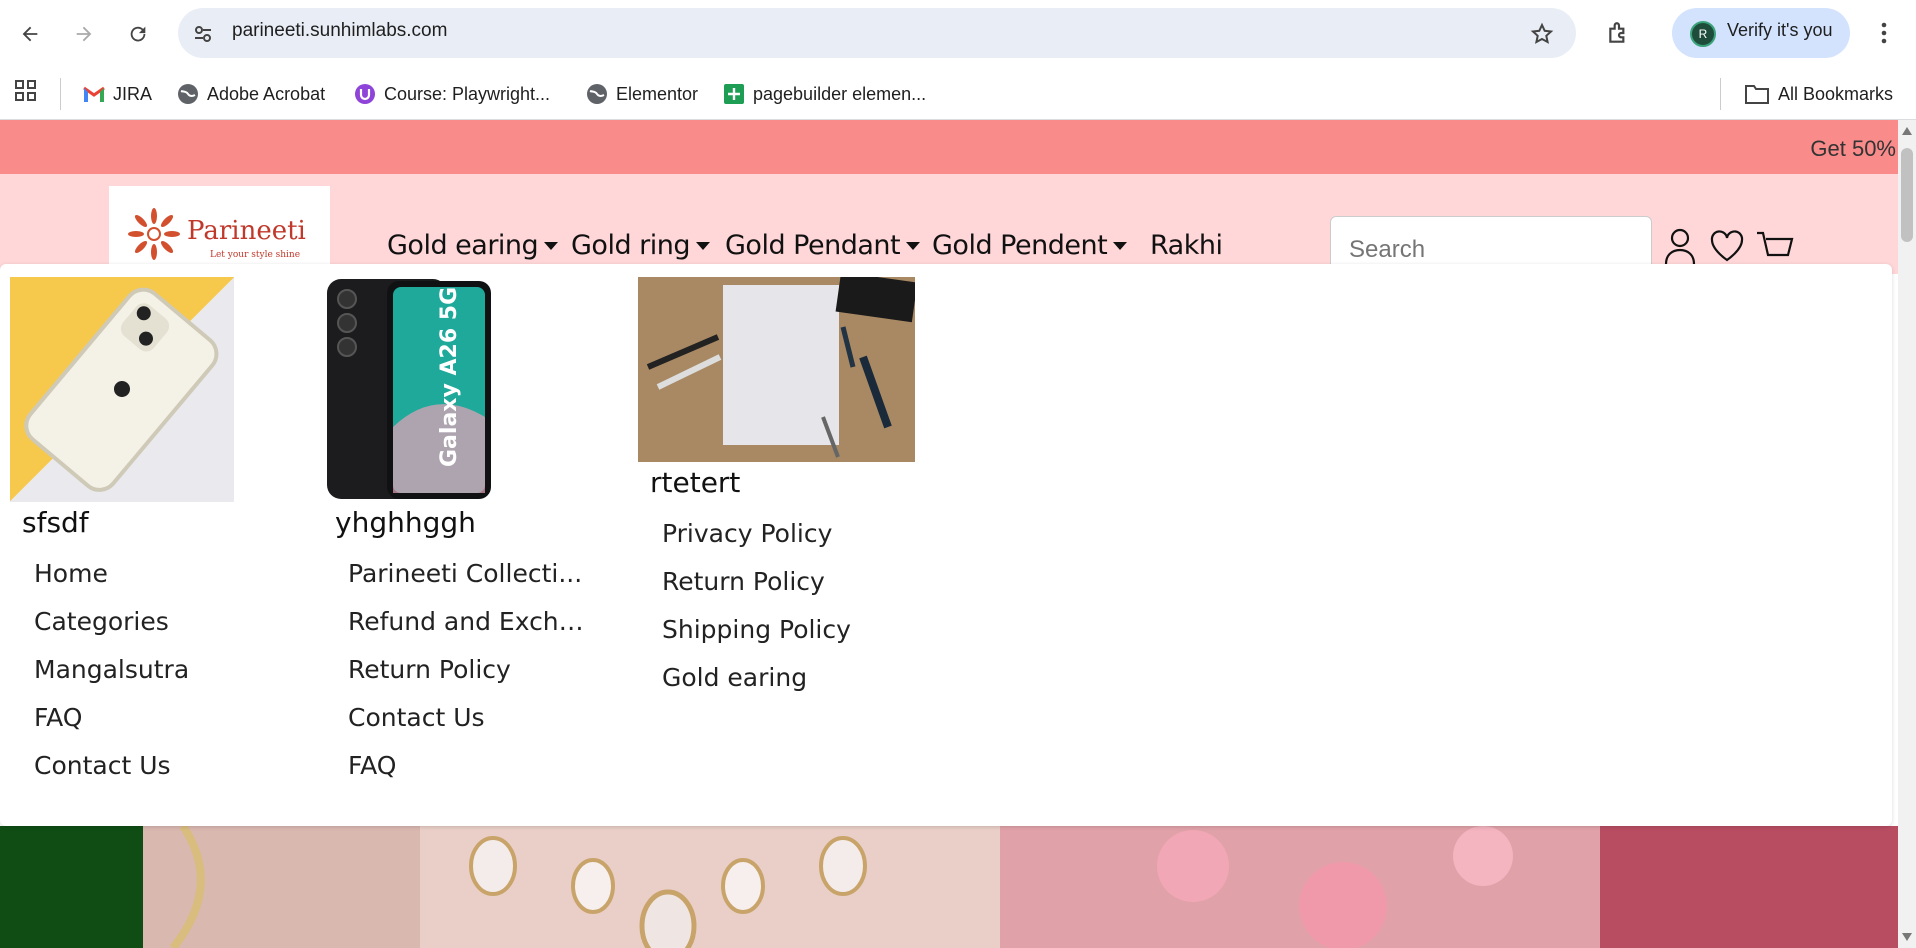  I want to click on nav-label: Gold ring, so click(631, 245).